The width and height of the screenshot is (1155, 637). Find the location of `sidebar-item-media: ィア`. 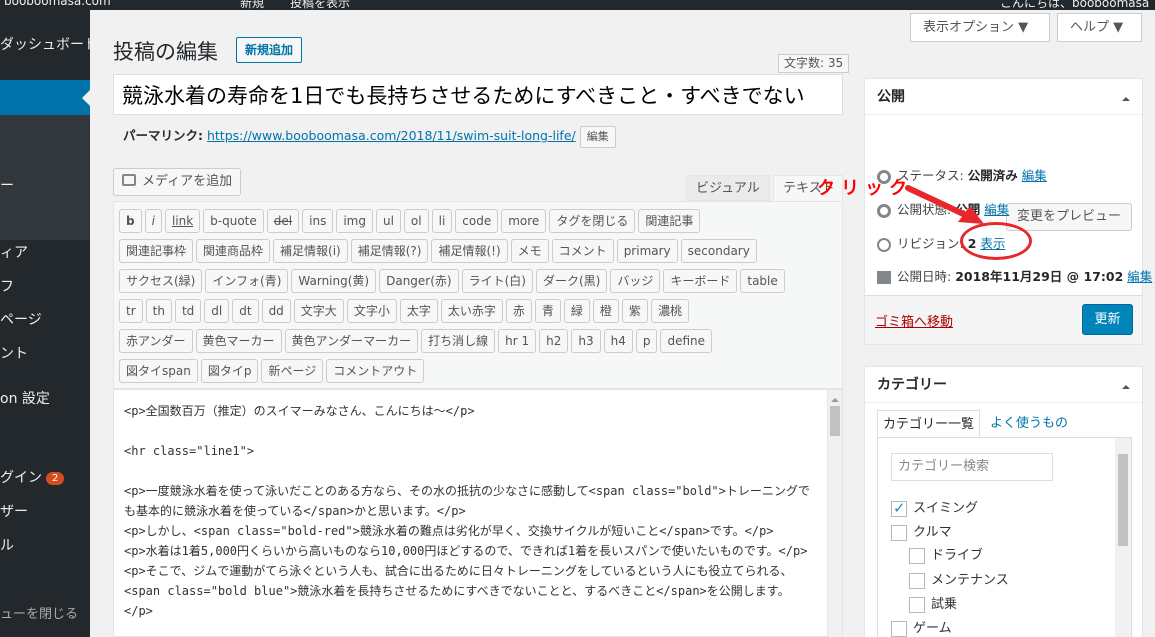

sidebar-item-media: ィア is located at coordinates (14, 252).